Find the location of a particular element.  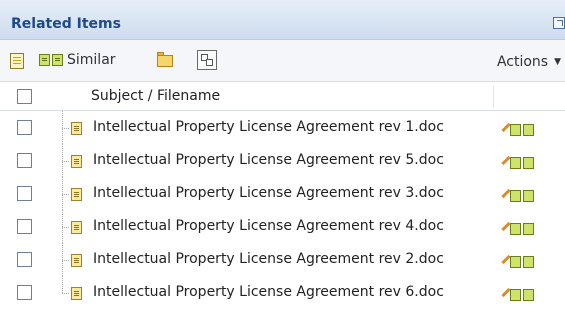

similar-button: Similar is located at coordinates (94, 60).